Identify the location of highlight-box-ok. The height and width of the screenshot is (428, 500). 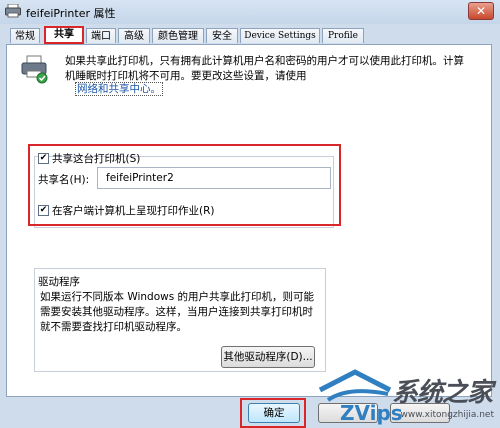
(273, 413).